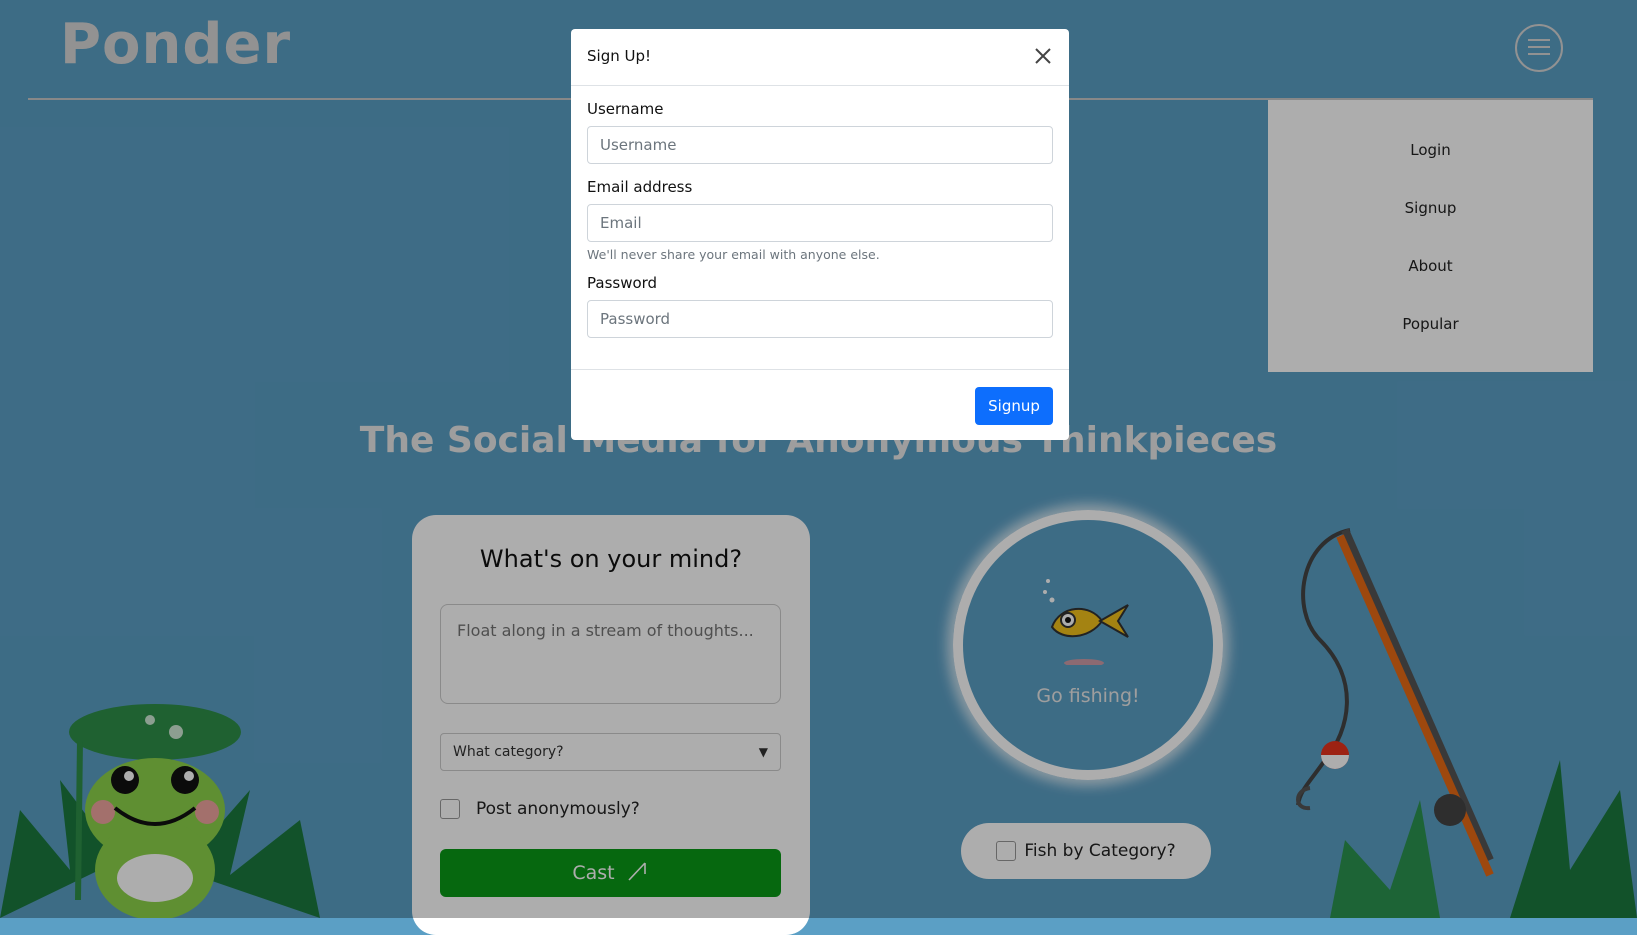  Describe the element at coordinates (625, 109) in the screenshot. I see `username-label: Username` at that location.